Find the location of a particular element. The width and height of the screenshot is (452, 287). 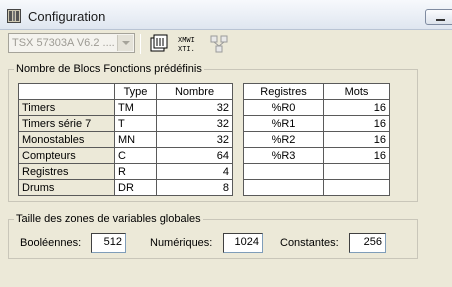

chevron-down-icon is located at coordinates (125, 43).